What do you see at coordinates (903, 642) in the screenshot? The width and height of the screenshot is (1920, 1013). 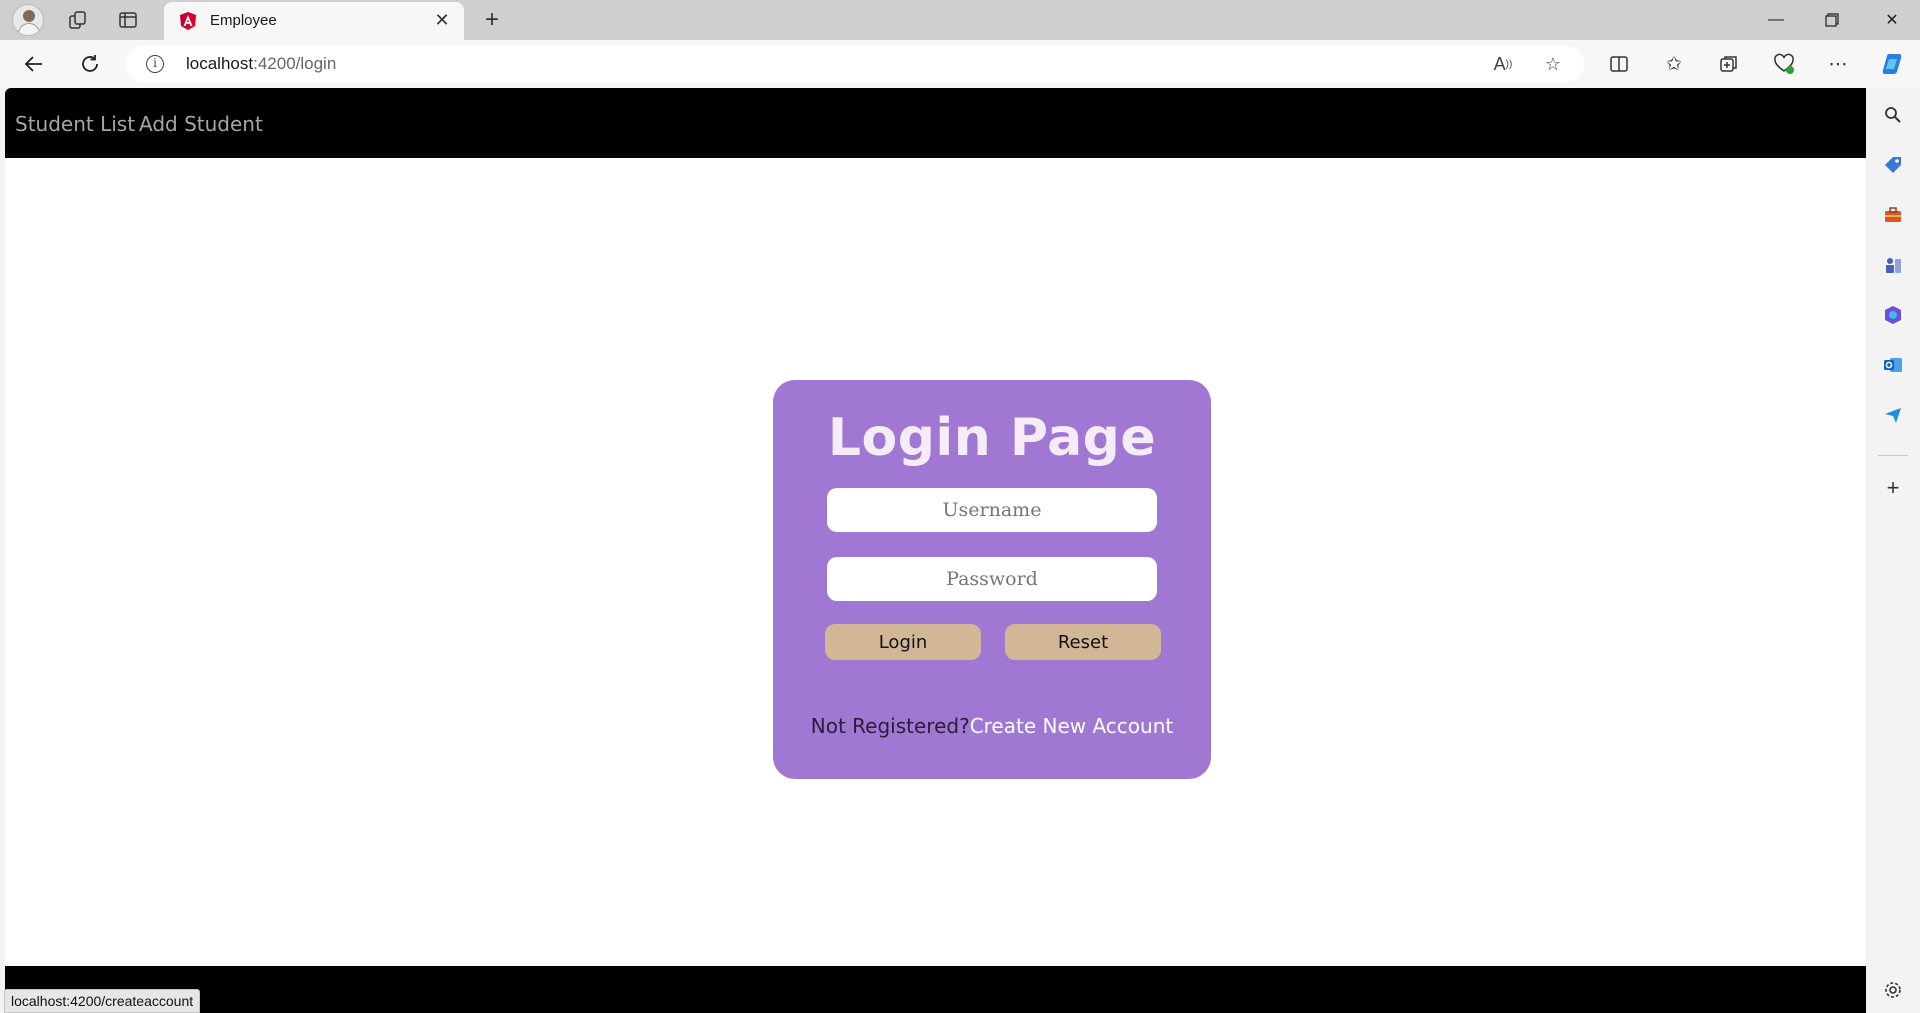 I see `login-button: Login` at bounding box center [903, 642].